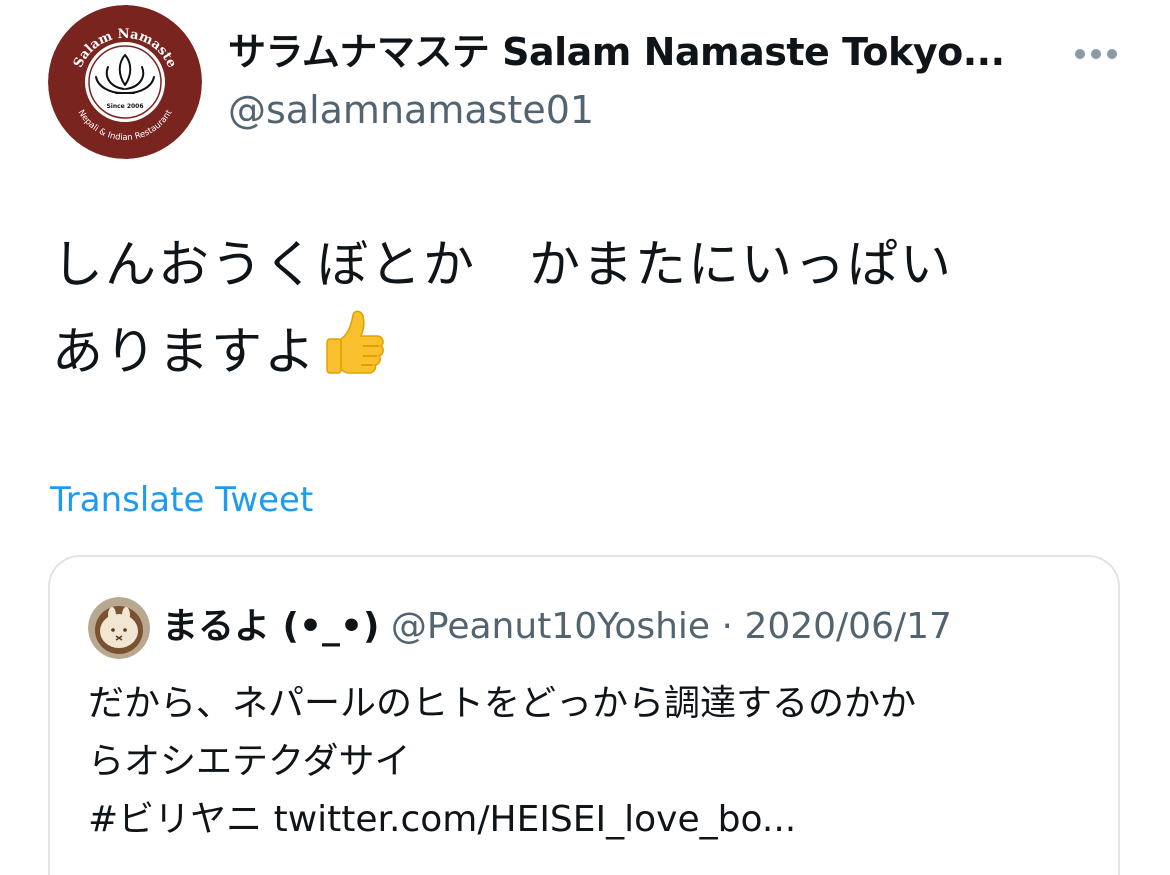 The width and height of the screenshot is (1170, 875). I want to click on author-handle: @salamnamaste01, so click(411, 110).